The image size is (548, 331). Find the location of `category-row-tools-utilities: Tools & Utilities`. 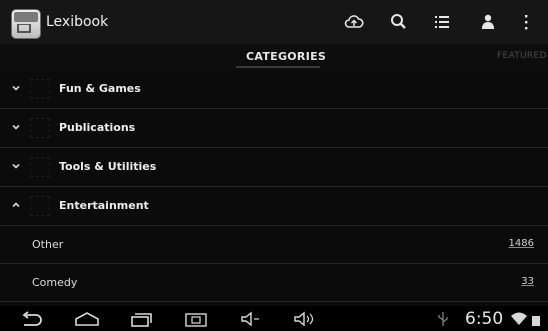

category-row-tools-utilities: Tools & Utilities is located at coordinates (274, 167).